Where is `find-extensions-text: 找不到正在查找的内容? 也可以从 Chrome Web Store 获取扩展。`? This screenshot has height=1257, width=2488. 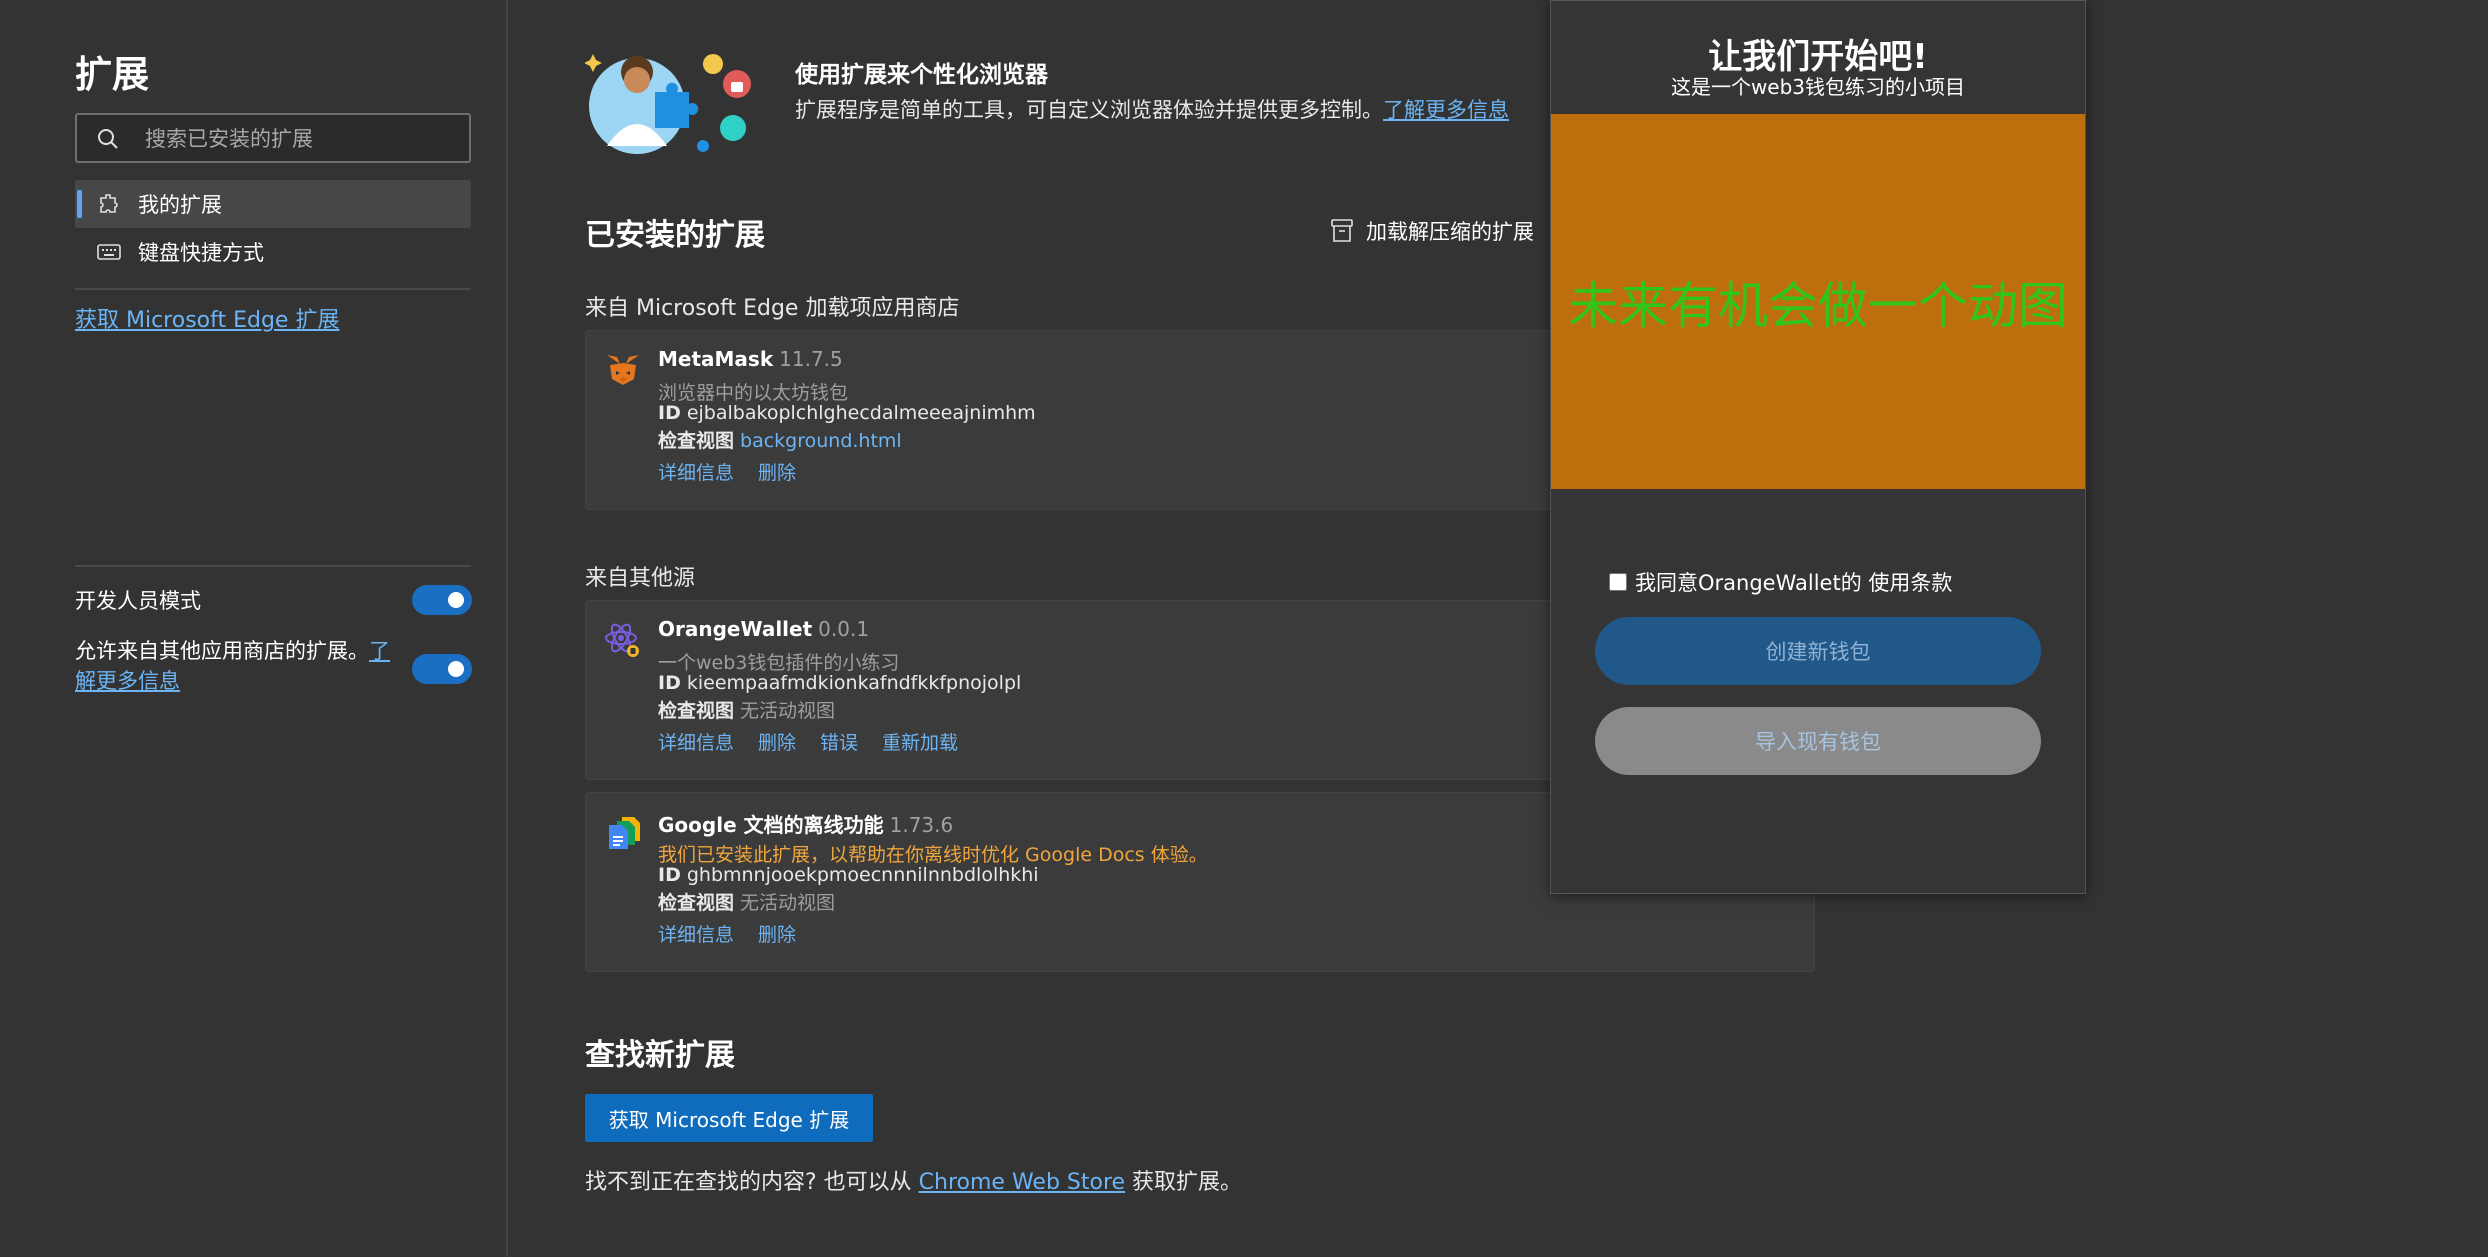 find-extensions-text: 找不到正在查找的内容? 也可以从 Chrome Web Store 获取扩展。 is located at coordinates (913, 1180).